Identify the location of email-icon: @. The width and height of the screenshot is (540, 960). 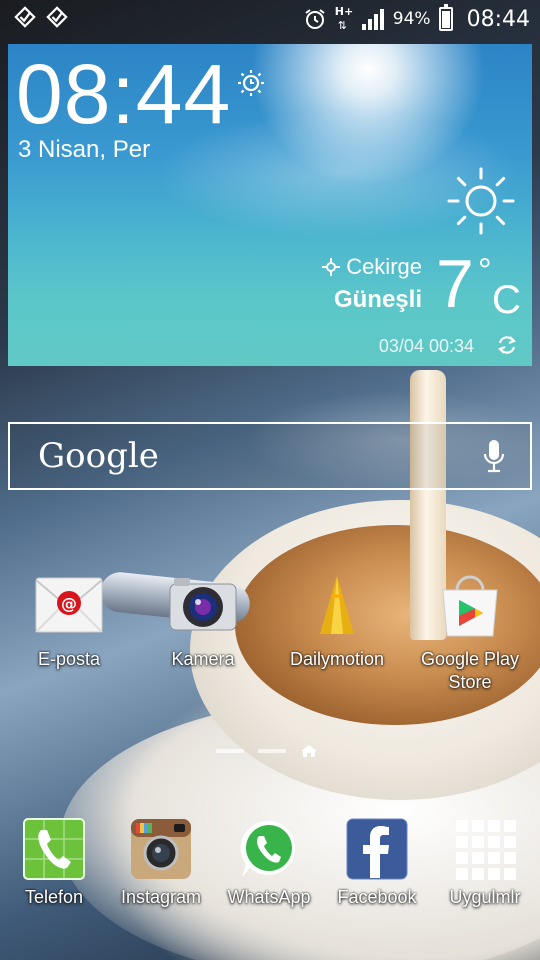
(69, 607).